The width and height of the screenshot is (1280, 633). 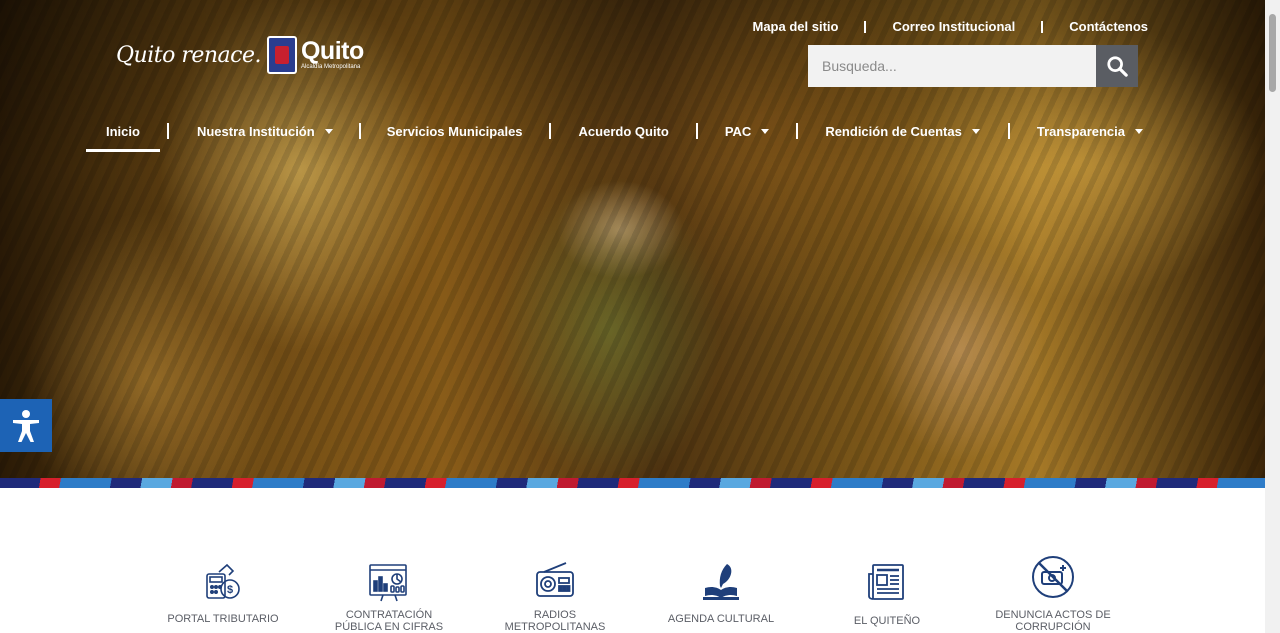 I want to click on service-label: CONTRATACIÓN PÚBLICA EN CIFRAS, so click(x=389, y=621).